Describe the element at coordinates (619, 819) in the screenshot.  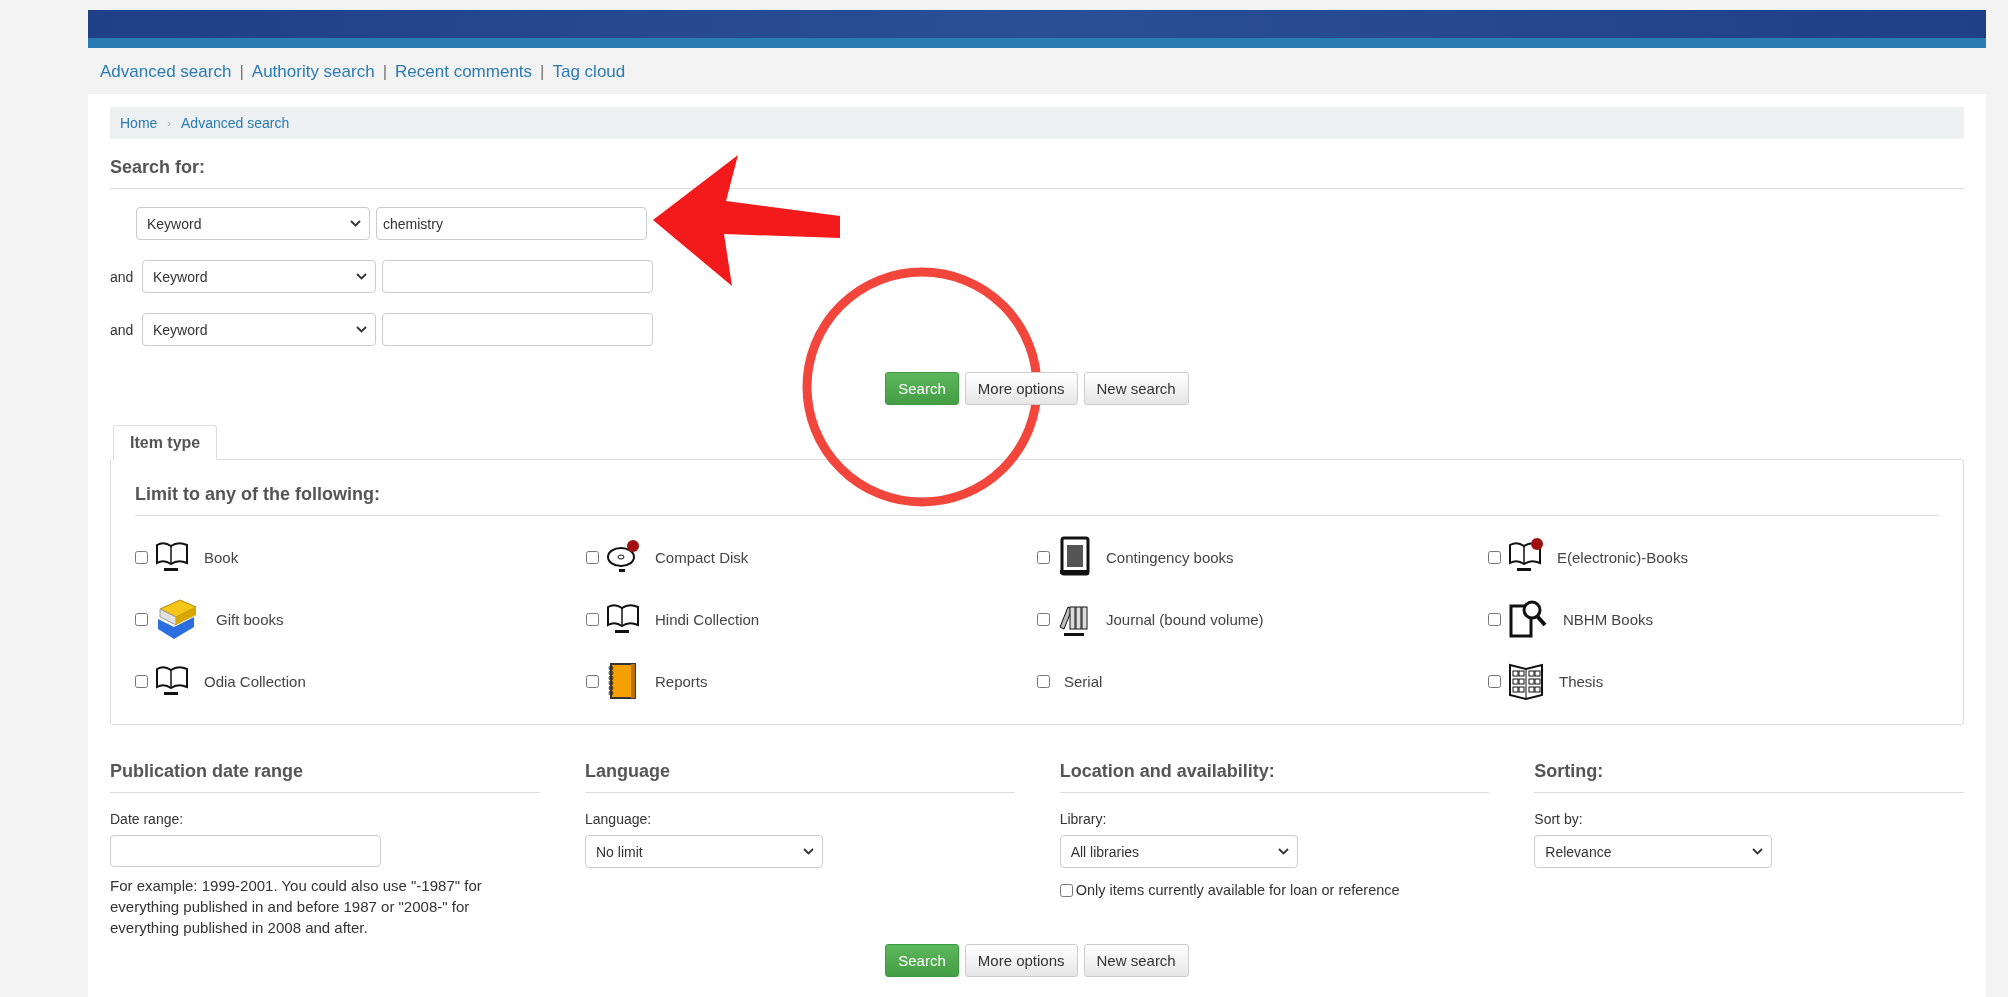
I see `field-label: Language:` at that location.